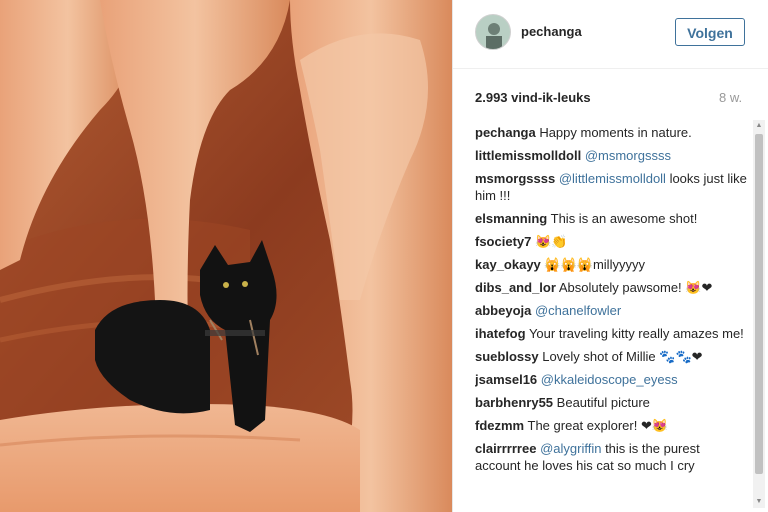 This screenshot has height=512, width=768. I want to click on comment-item: kay_okayy 🙀🙀🙀millyyyyy, so click(611, 264).